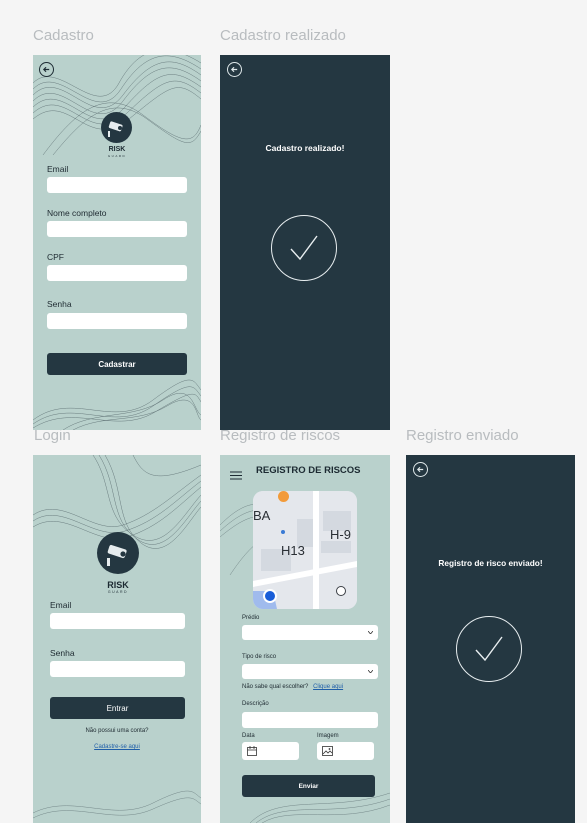 The width and height of the screenshot is (587, 823). What do you see at coordinates (236, 473) in the screenshot?
I see `menu-icon` at bounding box center [236, 473].